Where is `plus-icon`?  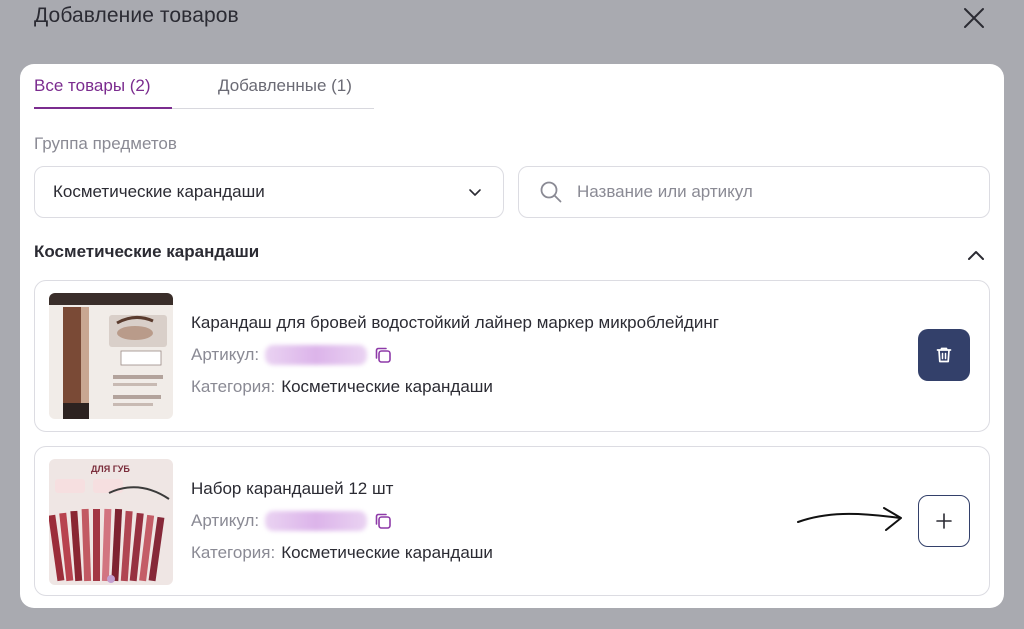
plus-icon is located at coordinates (944, 521).